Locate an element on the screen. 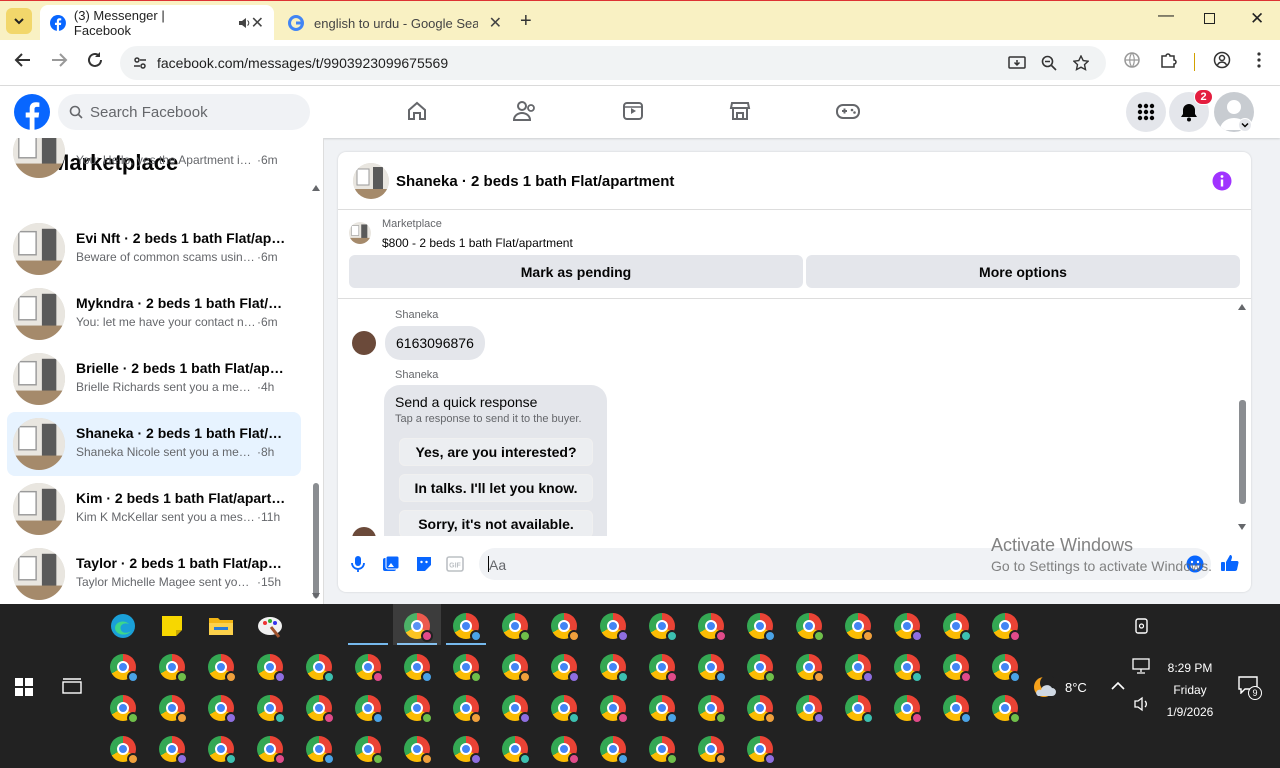  friends-icon is located at coordinates (525, 111).